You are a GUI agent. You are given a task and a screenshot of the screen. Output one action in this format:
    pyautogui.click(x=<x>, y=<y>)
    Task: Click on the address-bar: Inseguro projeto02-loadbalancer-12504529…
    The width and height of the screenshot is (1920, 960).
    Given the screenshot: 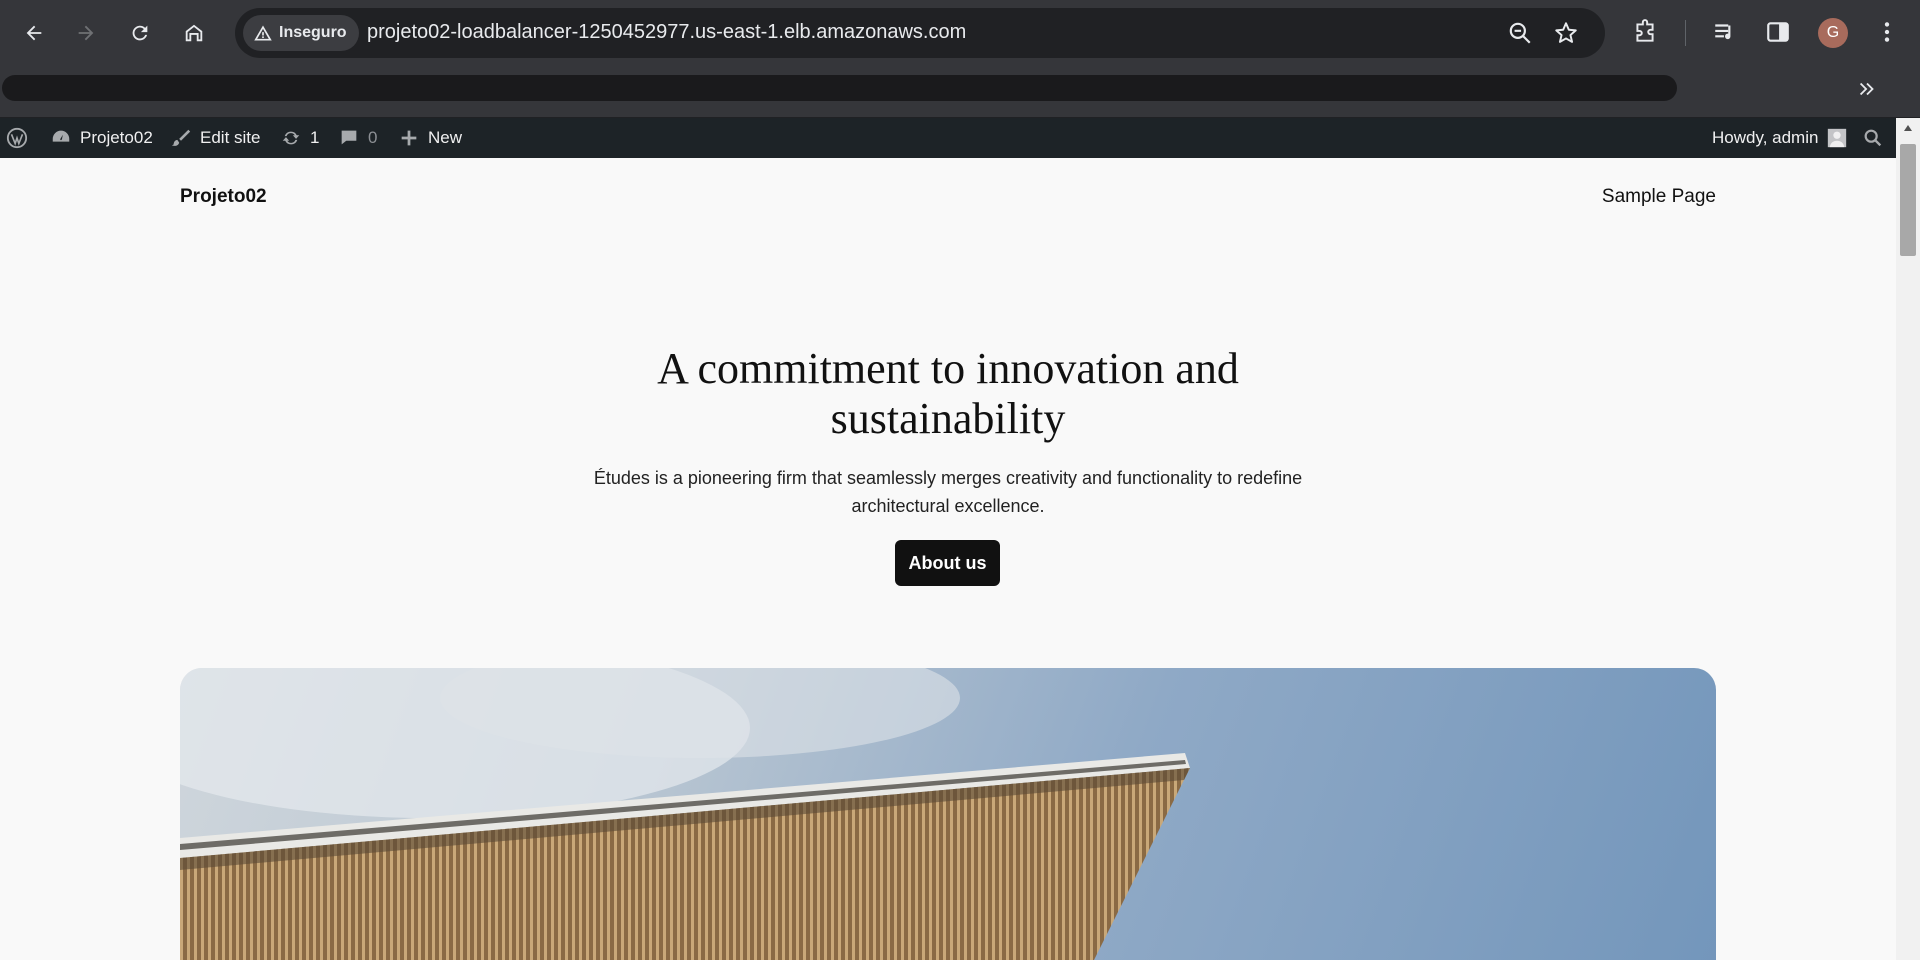 What is the action you would take?
    pyautogui.click(x=920, y=33)
    